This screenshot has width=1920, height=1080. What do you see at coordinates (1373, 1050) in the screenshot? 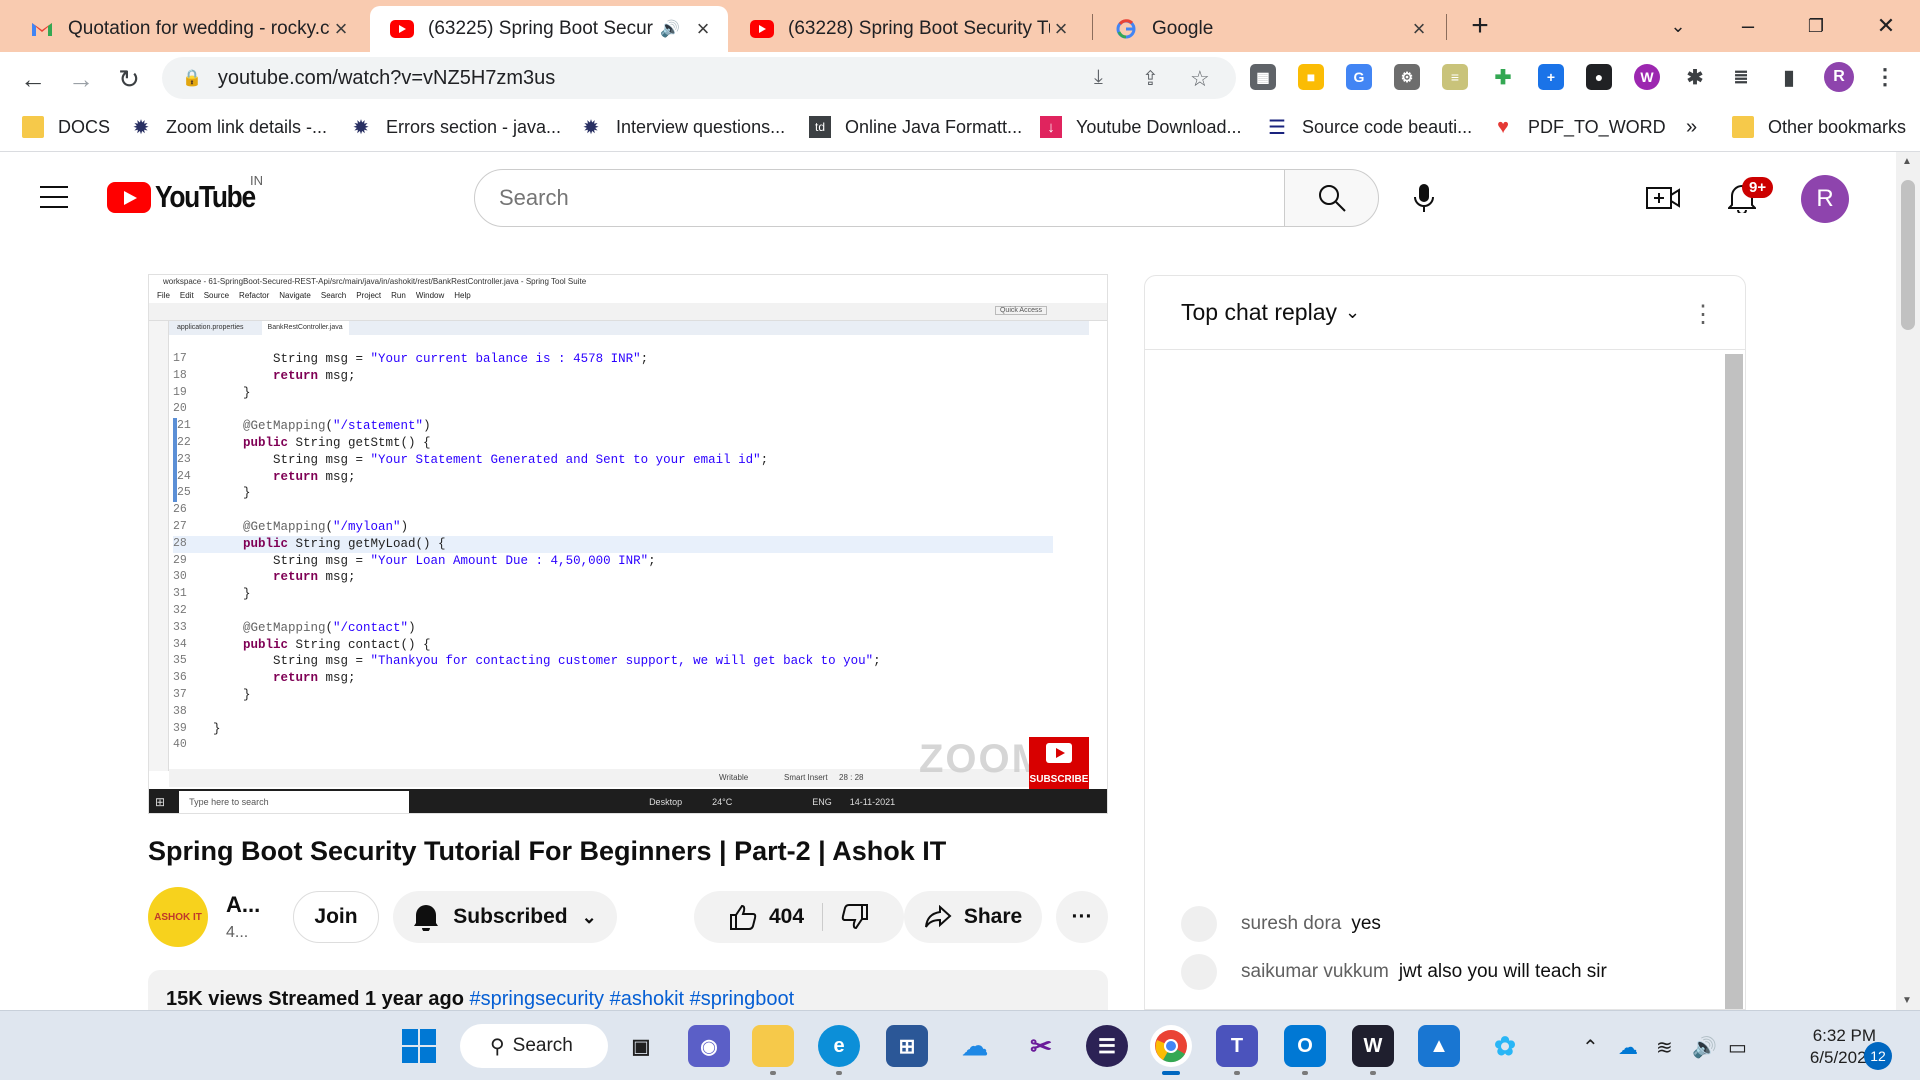
I see `webex-icon: W` at bounding box center [1373, 1050].